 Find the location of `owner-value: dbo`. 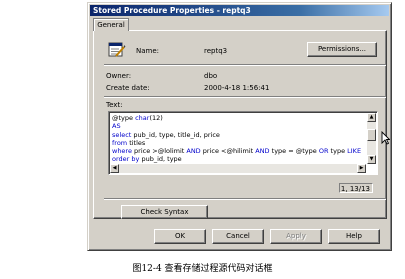

owner-value: dbo is located at coordinates (211, 76).